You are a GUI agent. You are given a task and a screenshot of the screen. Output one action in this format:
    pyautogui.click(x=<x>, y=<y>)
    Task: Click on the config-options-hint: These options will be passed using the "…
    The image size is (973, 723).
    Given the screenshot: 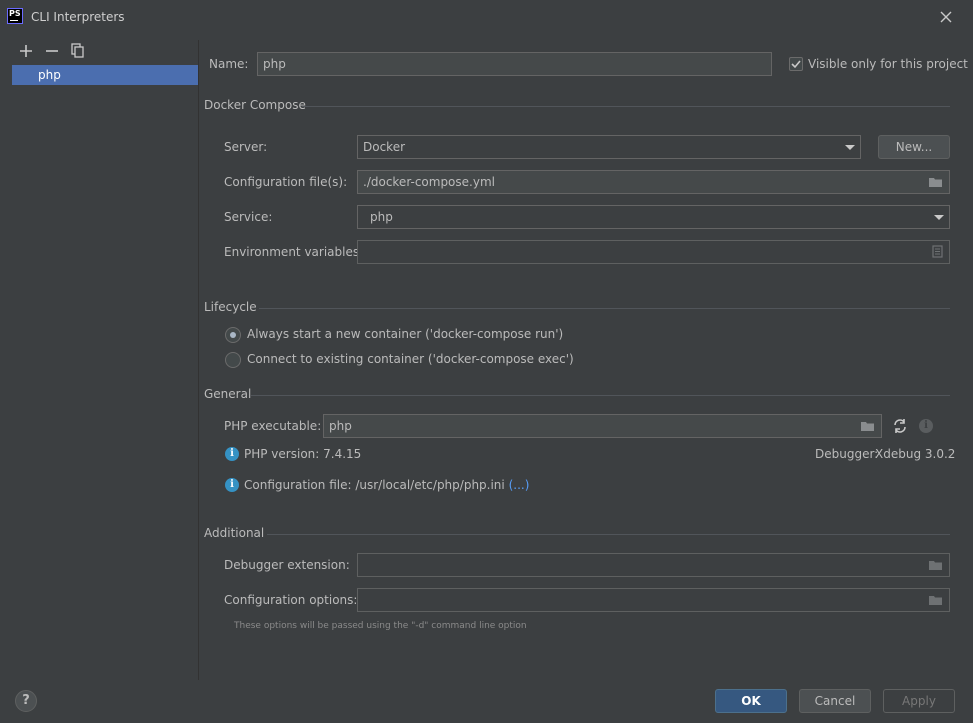 What is the action you would take?
    pyautogui.click(x=380, y=626)
    